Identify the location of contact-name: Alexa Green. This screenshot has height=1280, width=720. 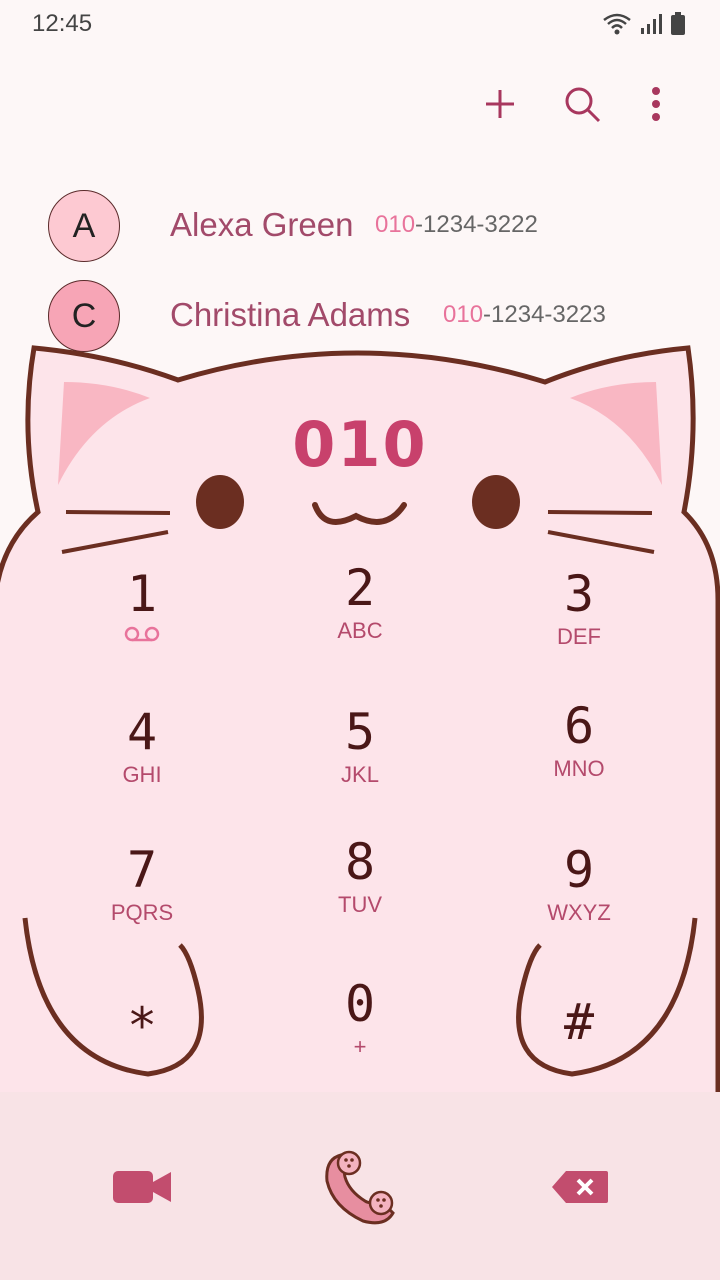
(262, 224).